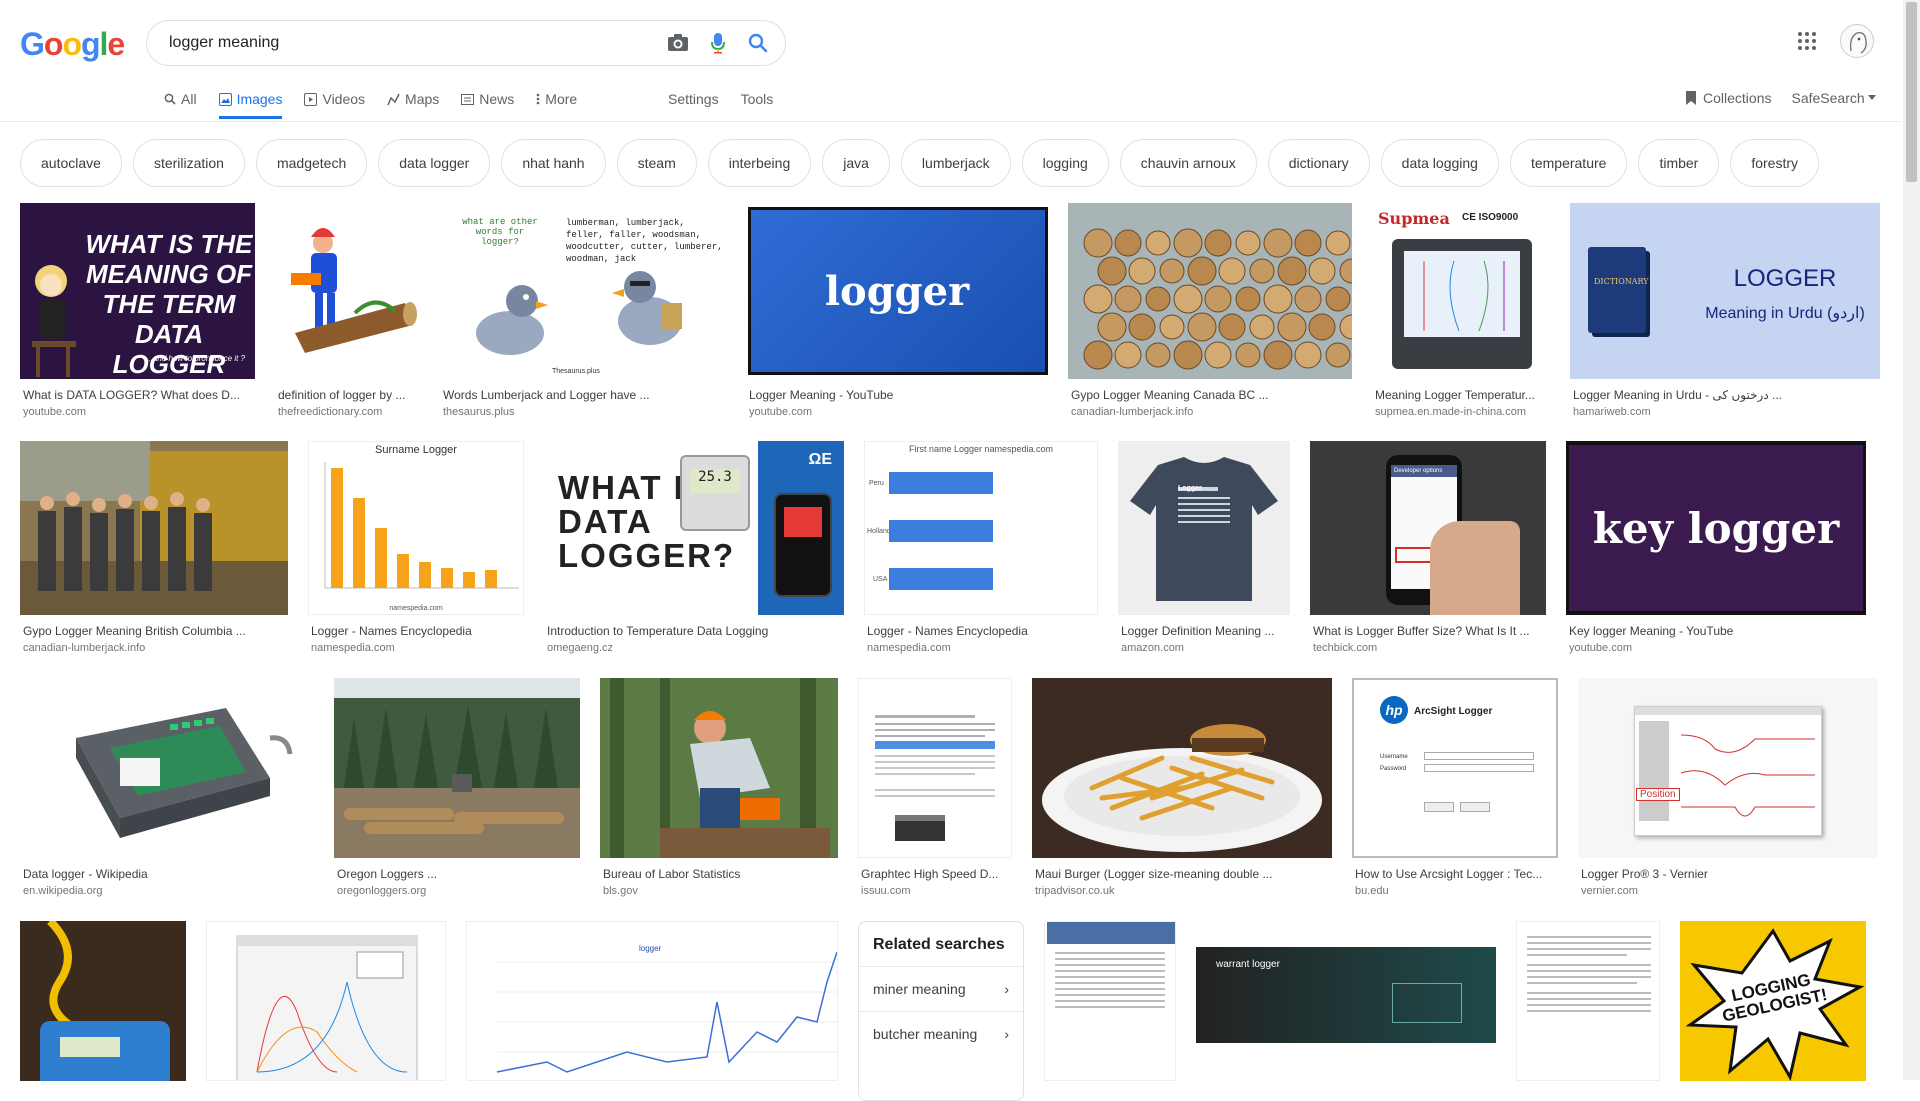 The height and width of the screenshot is (1101, 1920). Describe the element at coordinates (694, 528) in the screenshot. I see `result-thumbnail: WHAT IS A DATA LOGGER? 25.3 ΩE` at that location.